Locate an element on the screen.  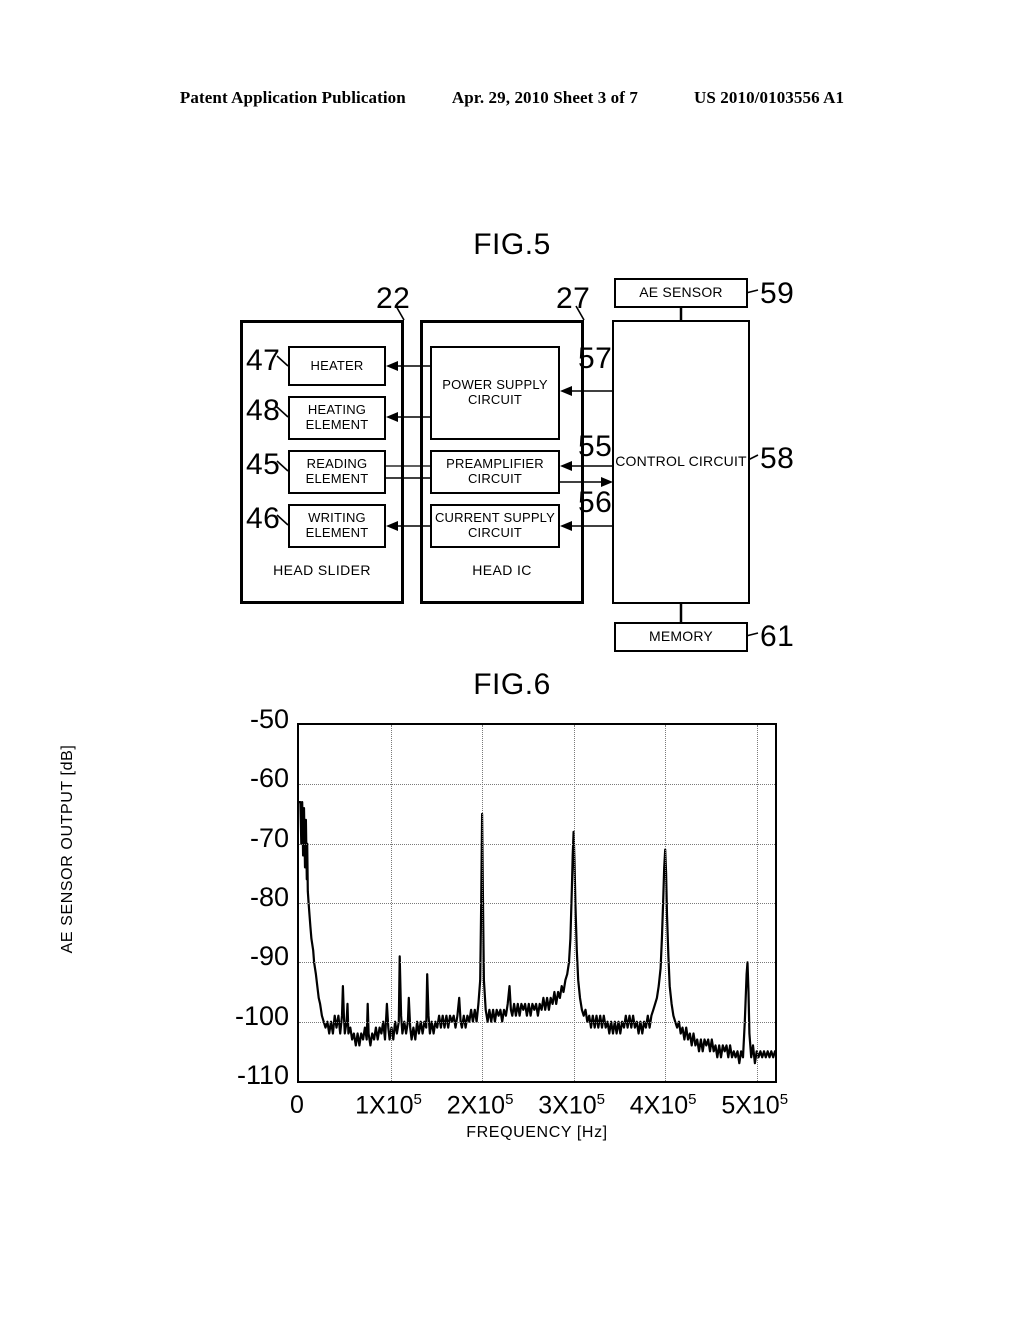
fig5-title: FIG.5 is located at coordinates (512, 244).